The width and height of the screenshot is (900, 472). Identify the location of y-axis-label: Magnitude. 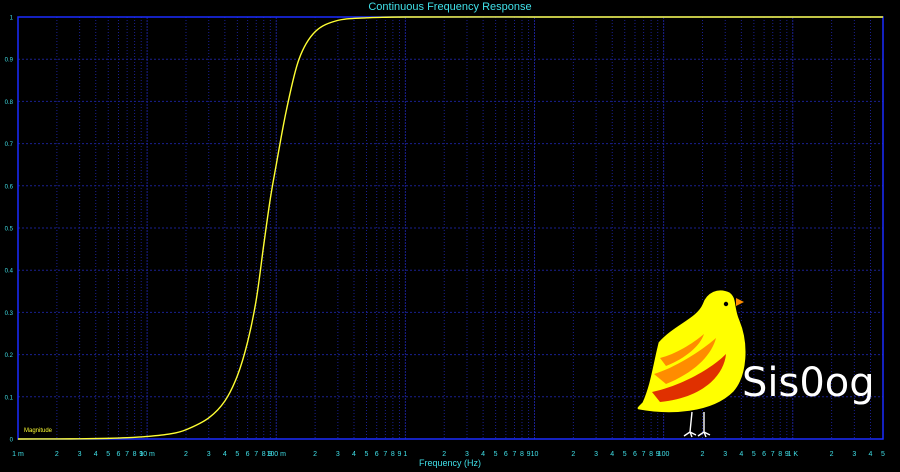
(38, 431).